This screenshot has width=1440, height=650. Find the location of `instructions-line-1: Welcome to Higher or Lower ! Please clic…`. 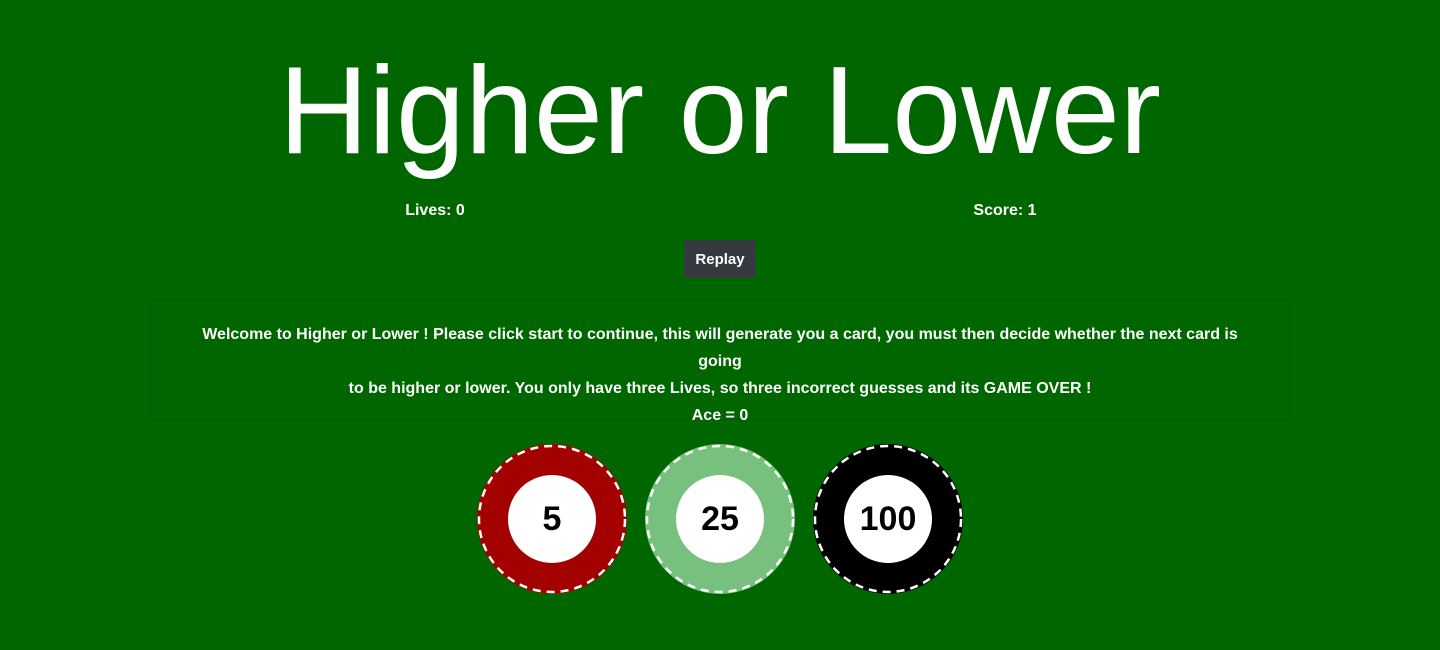

instructions-line-1: Welcome to Higher or Lower ! Please clic… is located at coordinates (720, 348).